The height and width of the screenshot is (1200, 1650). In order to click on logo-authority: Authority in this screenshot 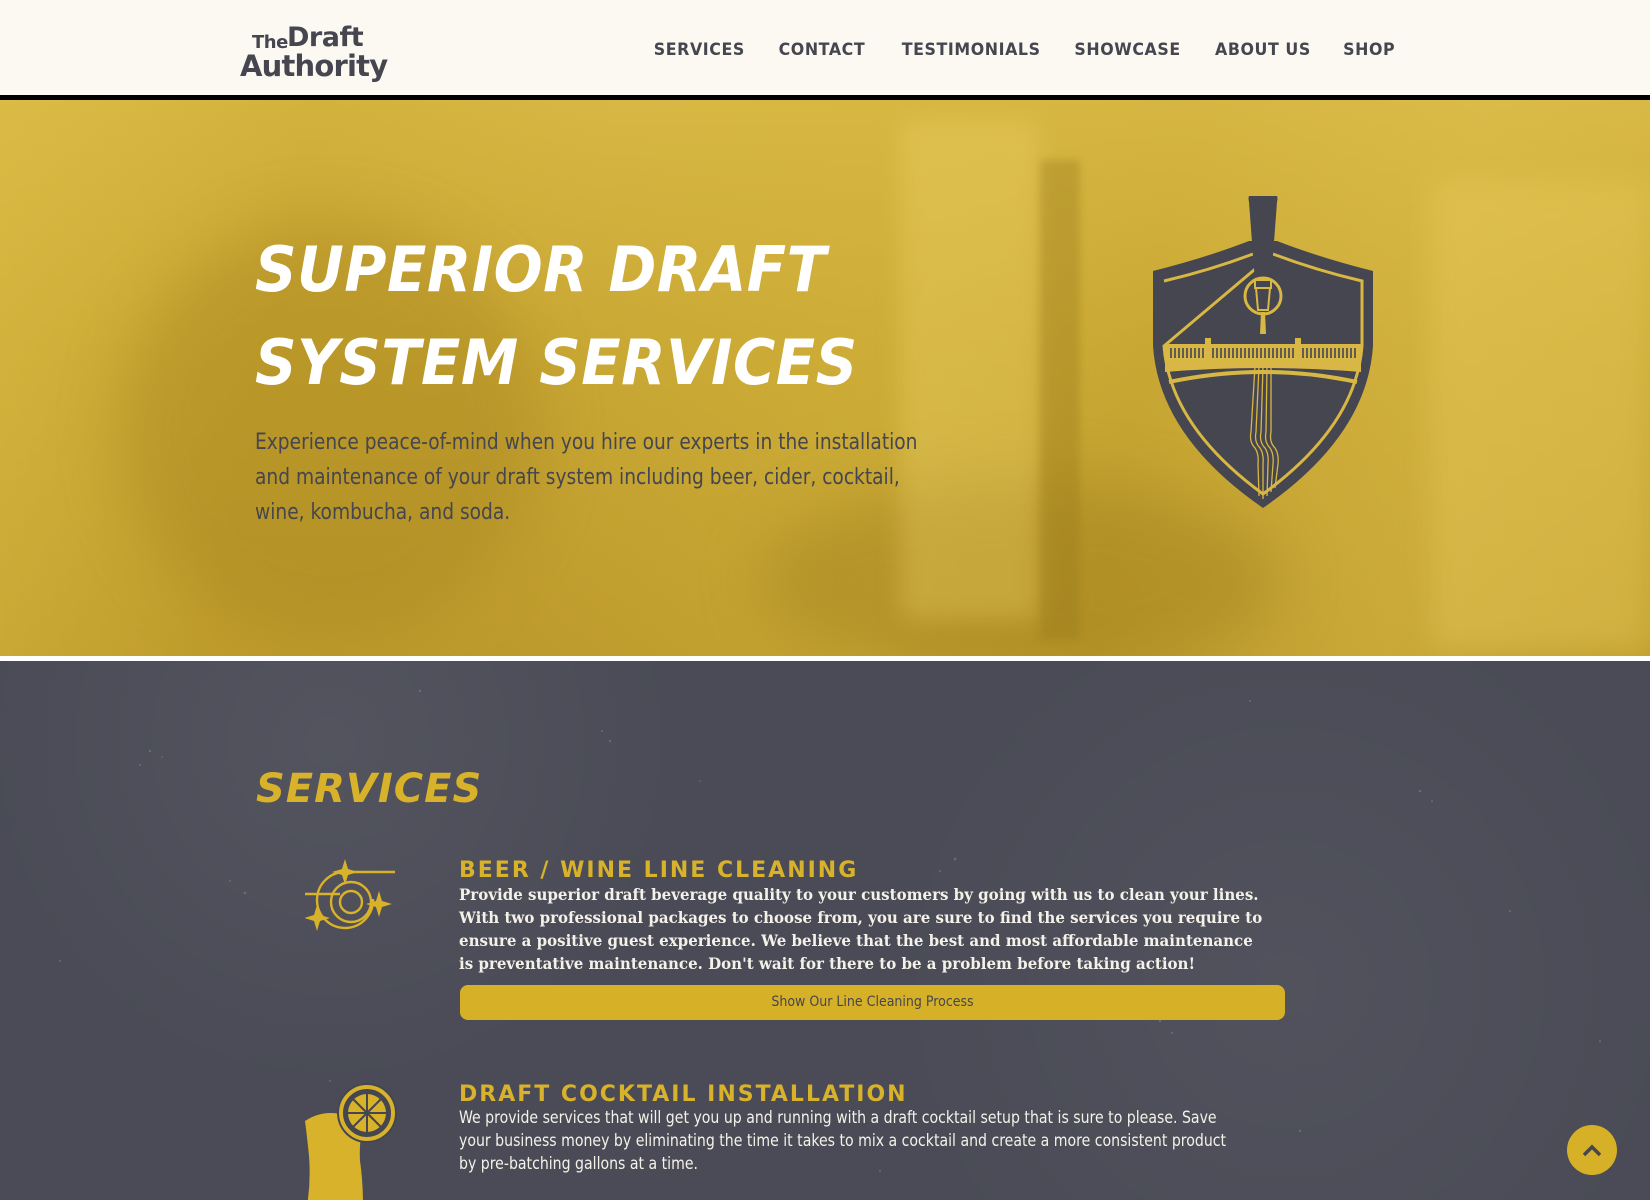, I will do `click(314, 66)`.